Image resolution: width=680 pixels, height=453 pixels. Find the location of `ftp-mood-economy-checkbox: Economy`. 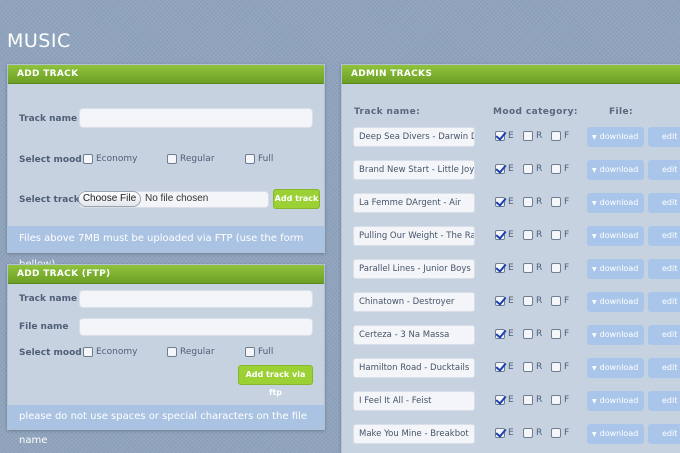

ftp-mood-economy-checkbox: Economy is located at coordinates (110, 352).